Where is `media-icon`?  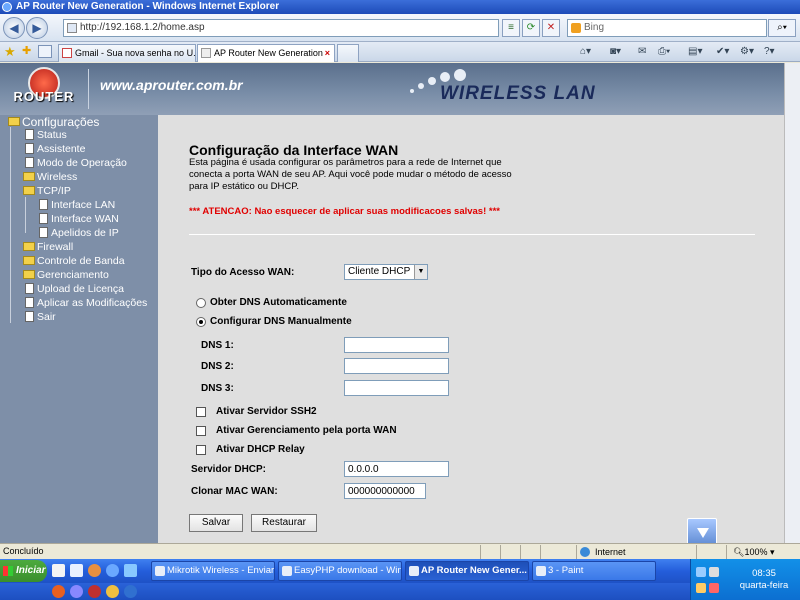 media-icon is located at coordinates (76, 591).